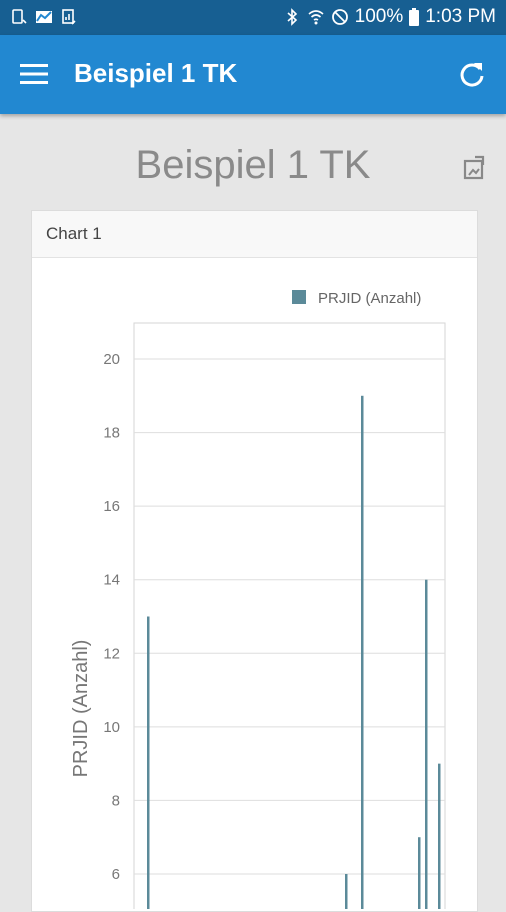 The image size is (506, 912). Describe the element at coordinates (116, 800) in the screenshot. I see `y-tick-label: 8` at that location.